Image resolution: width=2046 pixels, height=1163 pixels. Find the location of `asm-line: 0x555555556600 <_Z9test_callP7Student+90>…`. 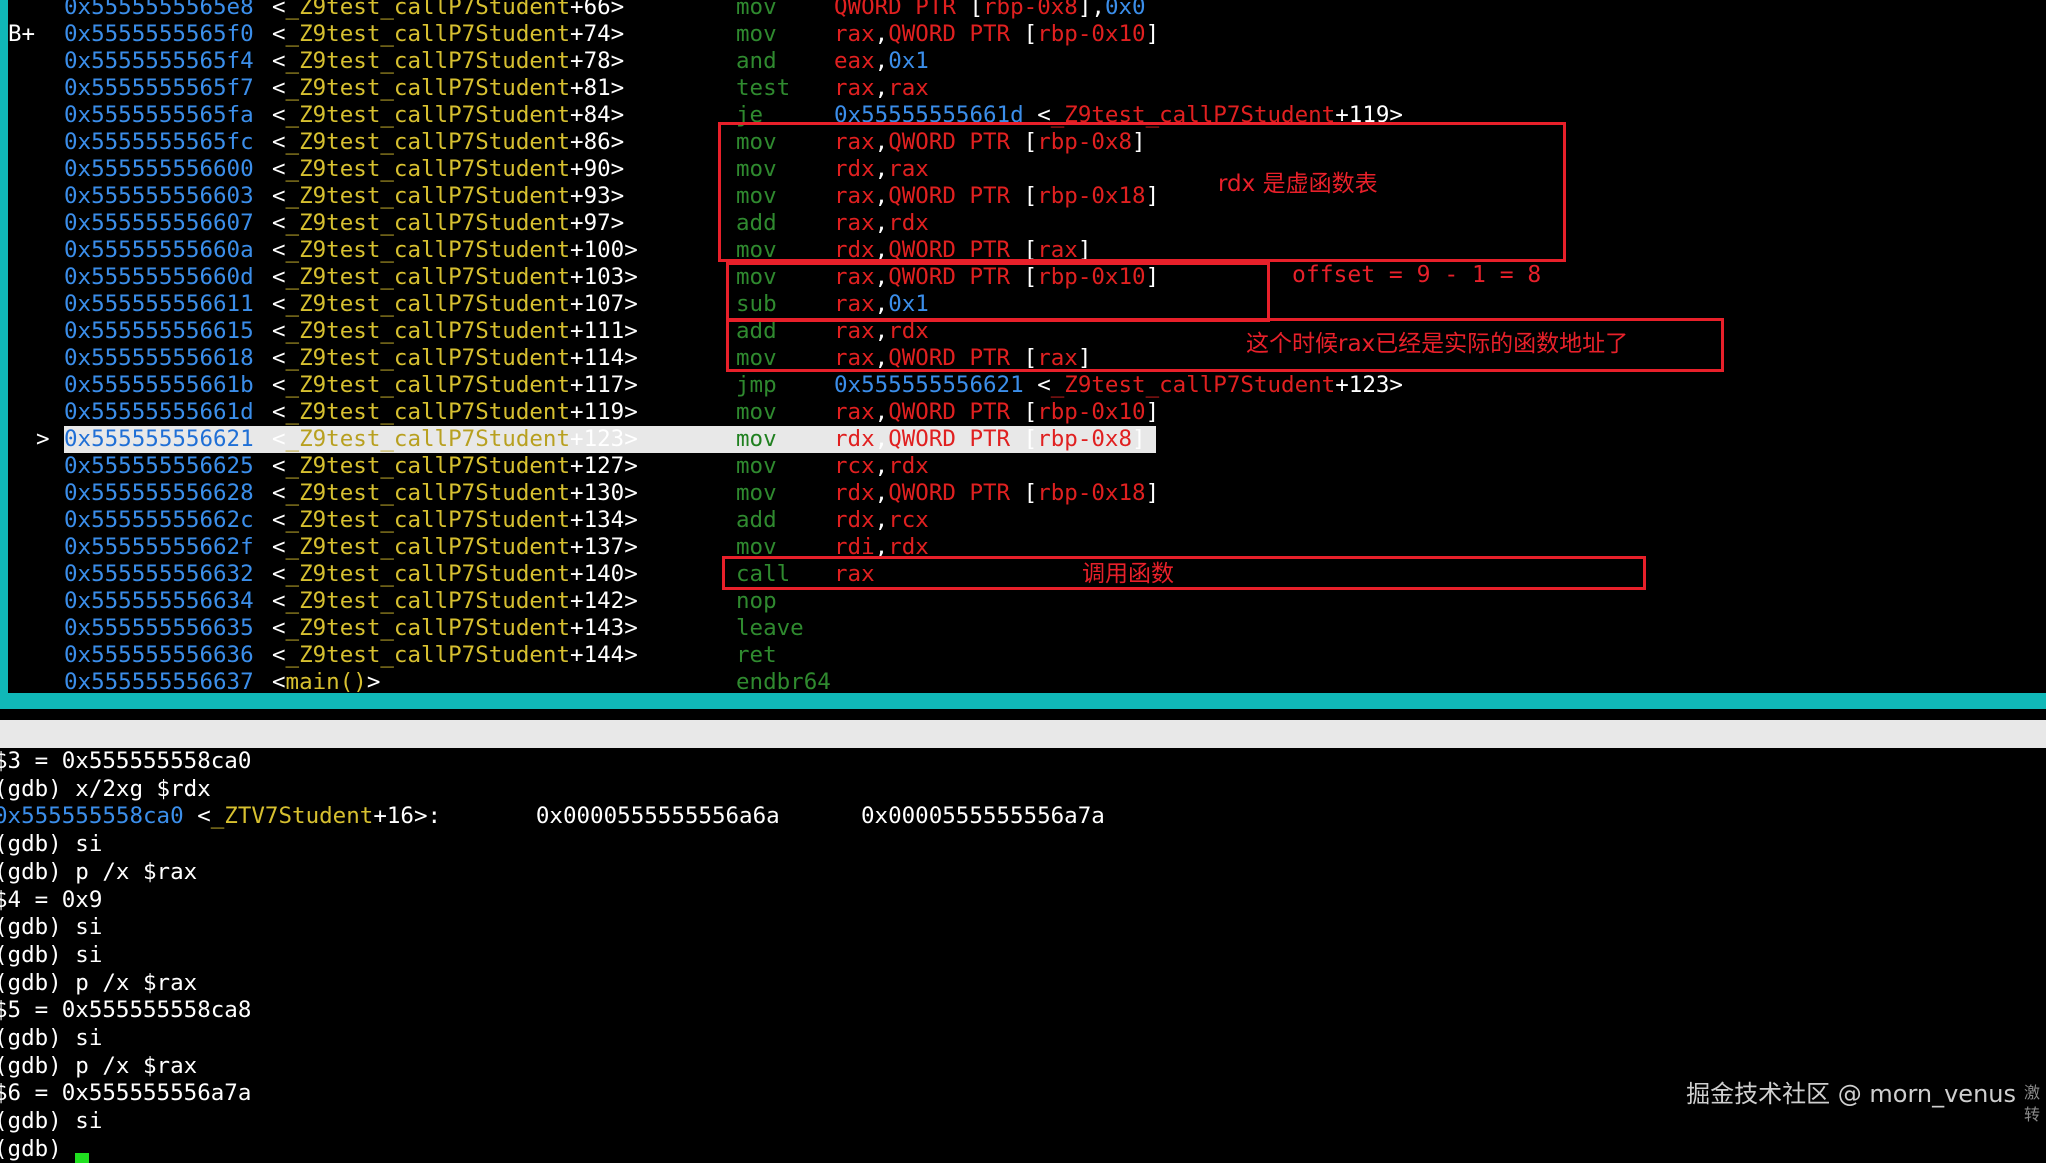

asm-line: 0x555555556600 <_Z9test_callP7Student+90>… is located at coordinates (1023, 169).